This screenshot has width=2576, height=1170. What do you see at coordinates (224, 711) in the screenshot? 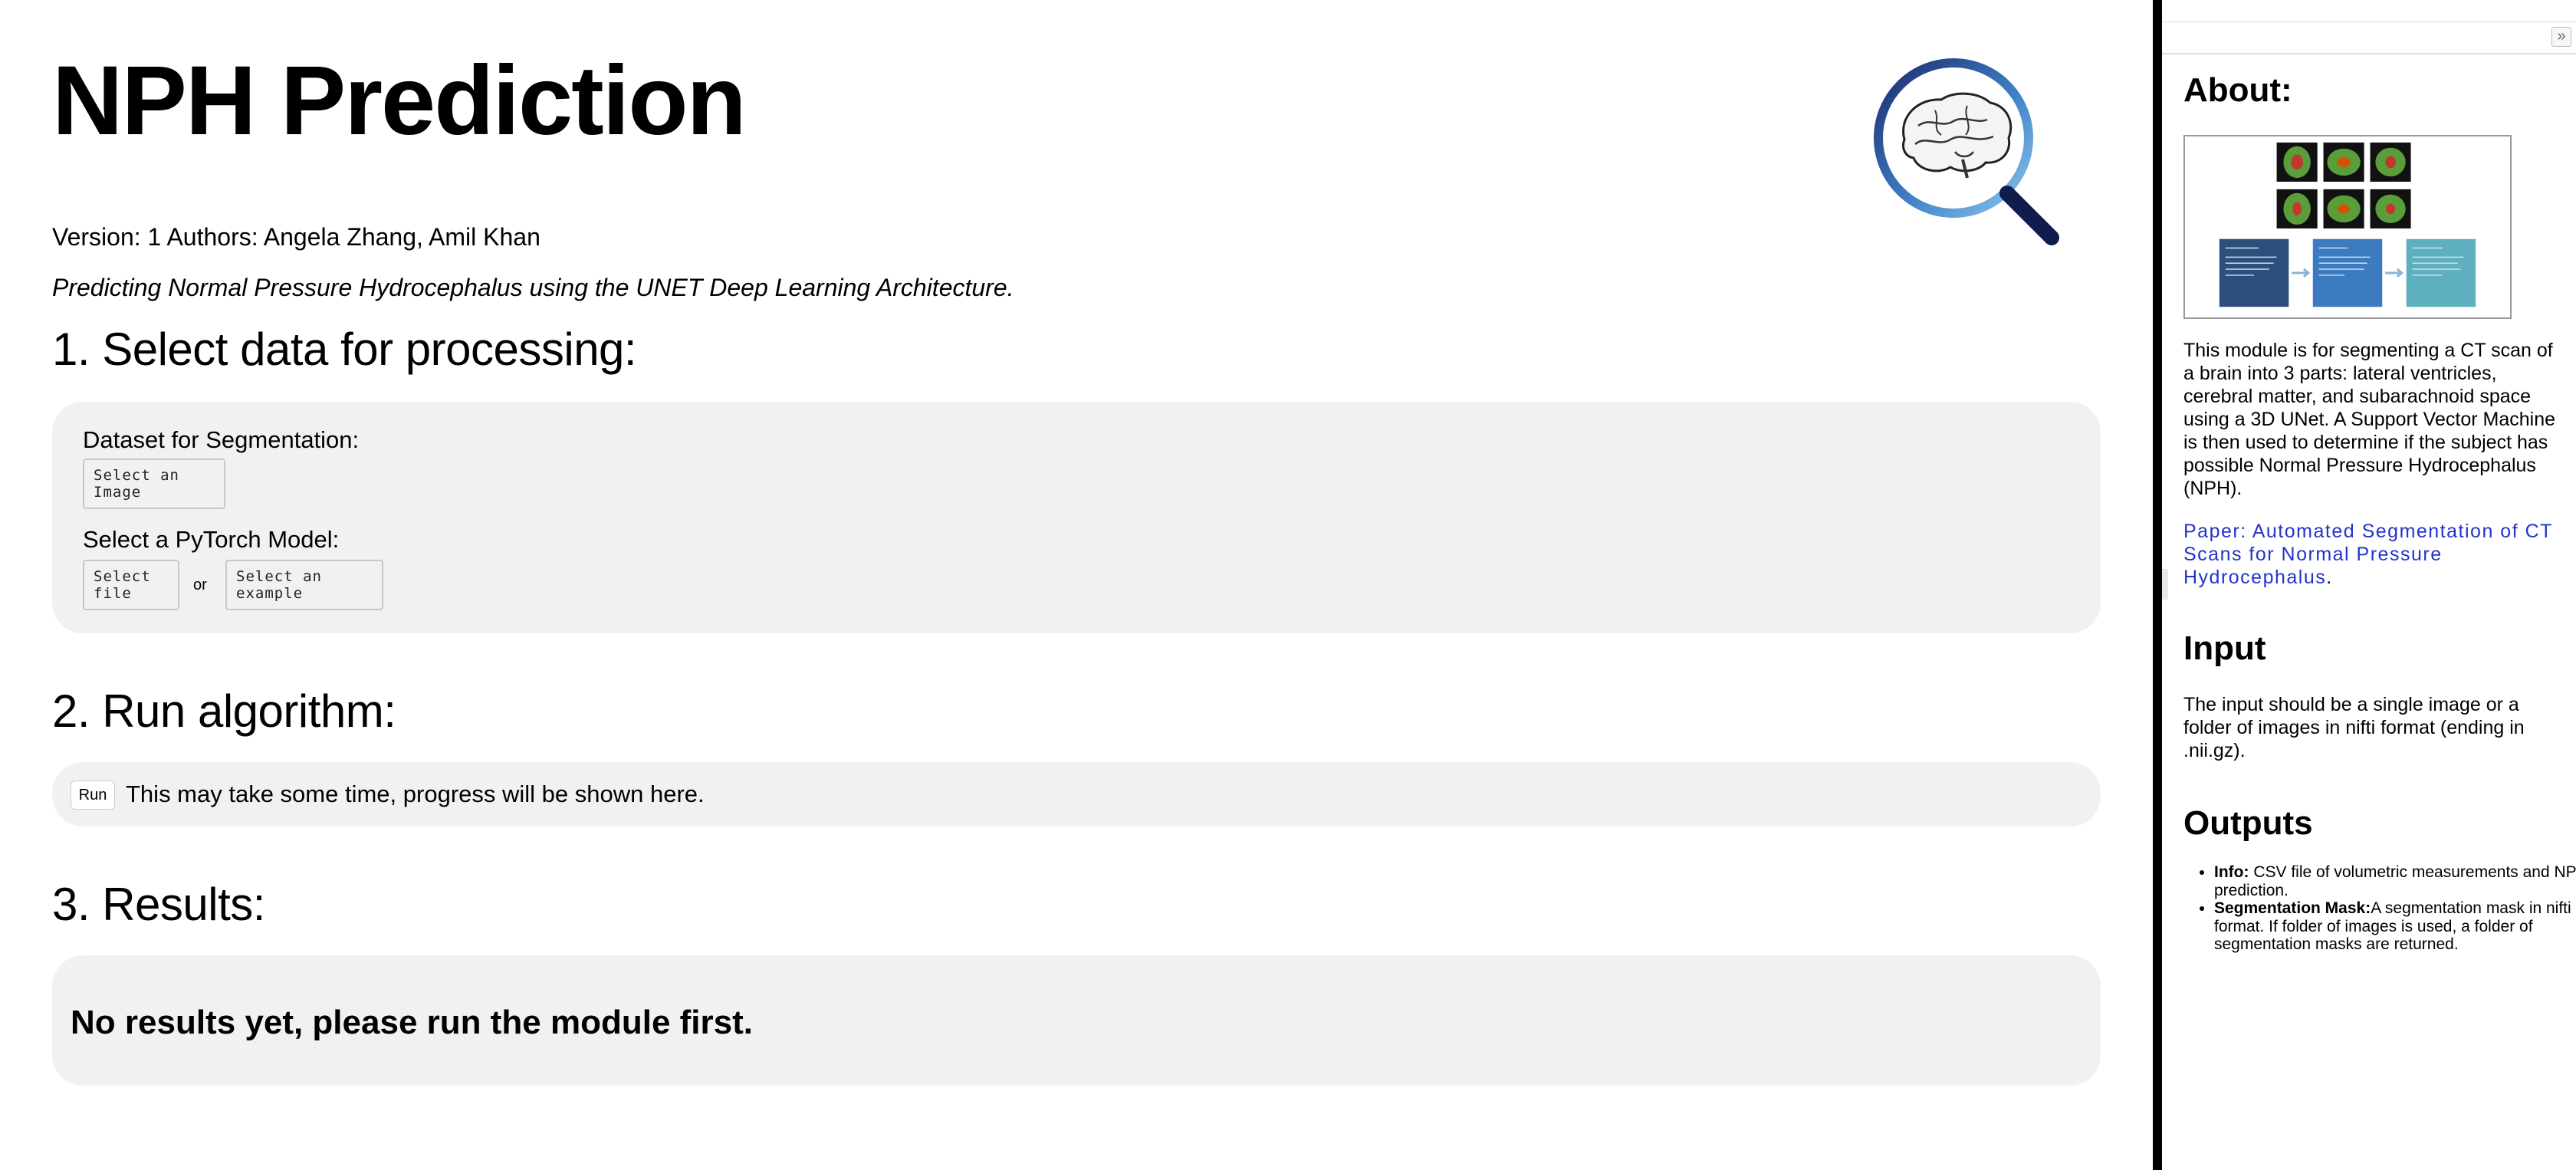
I see `section-heading-run: 2. Run algorithm:` at bounding box center [224, 711].